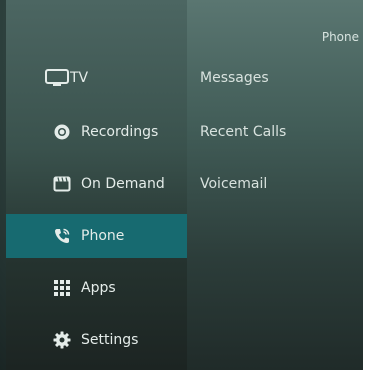 This screenshot has width=369, height=370. I want to click on submenu-item-messages: Messages, so click(234, 78).